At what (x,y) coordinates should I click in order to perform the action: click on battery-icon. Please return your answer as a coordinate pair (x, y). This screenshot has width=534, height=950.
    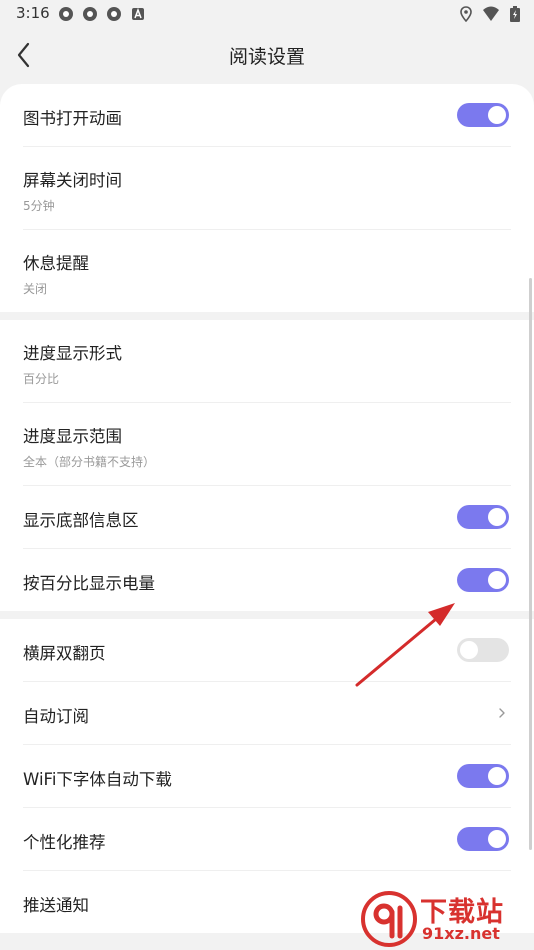
    Looking at the image, I should click on (515, 14).